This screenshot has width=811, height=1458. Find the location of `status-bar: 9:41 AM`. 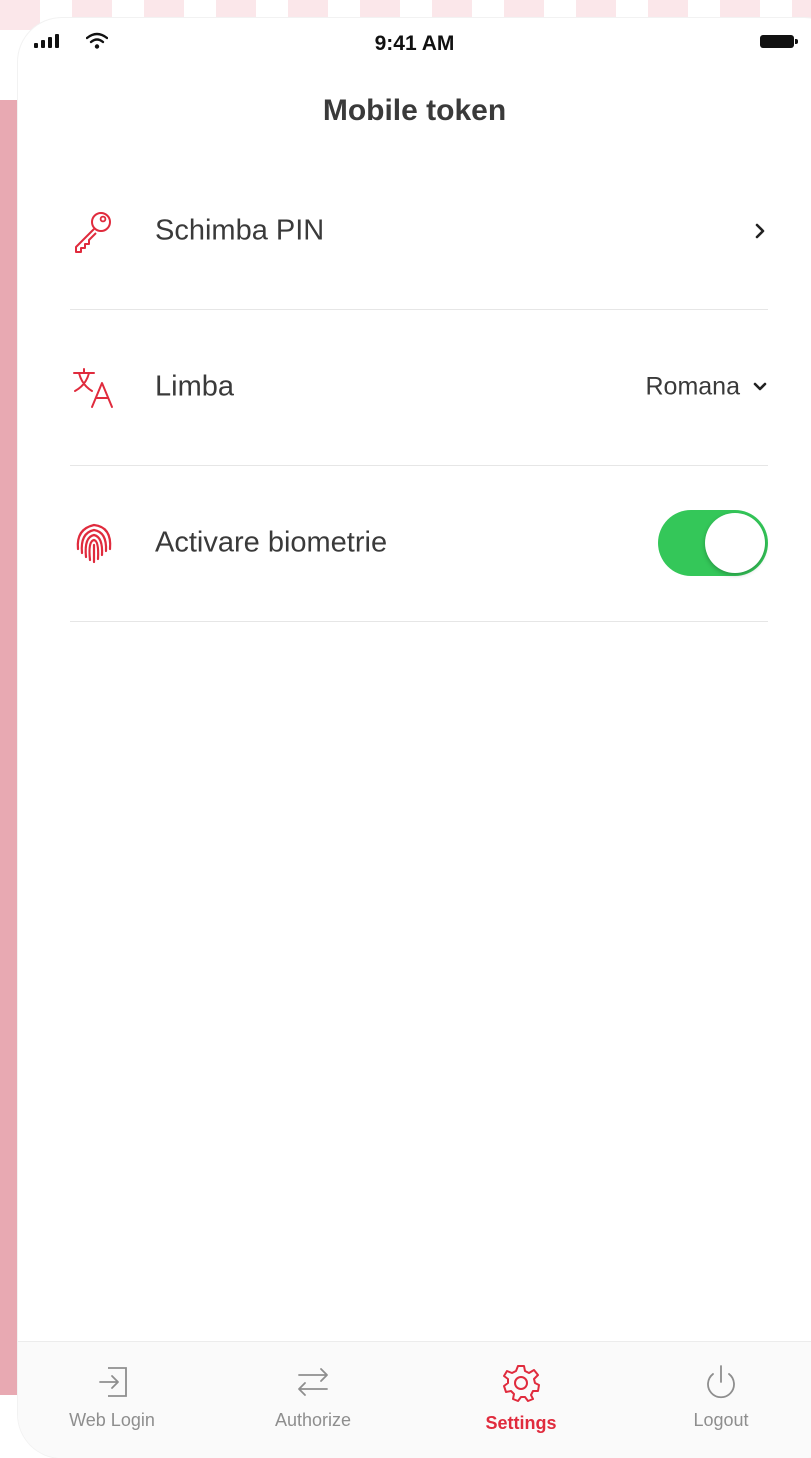

status-bar: 9:41 AM is located at coordinates (414, 43).